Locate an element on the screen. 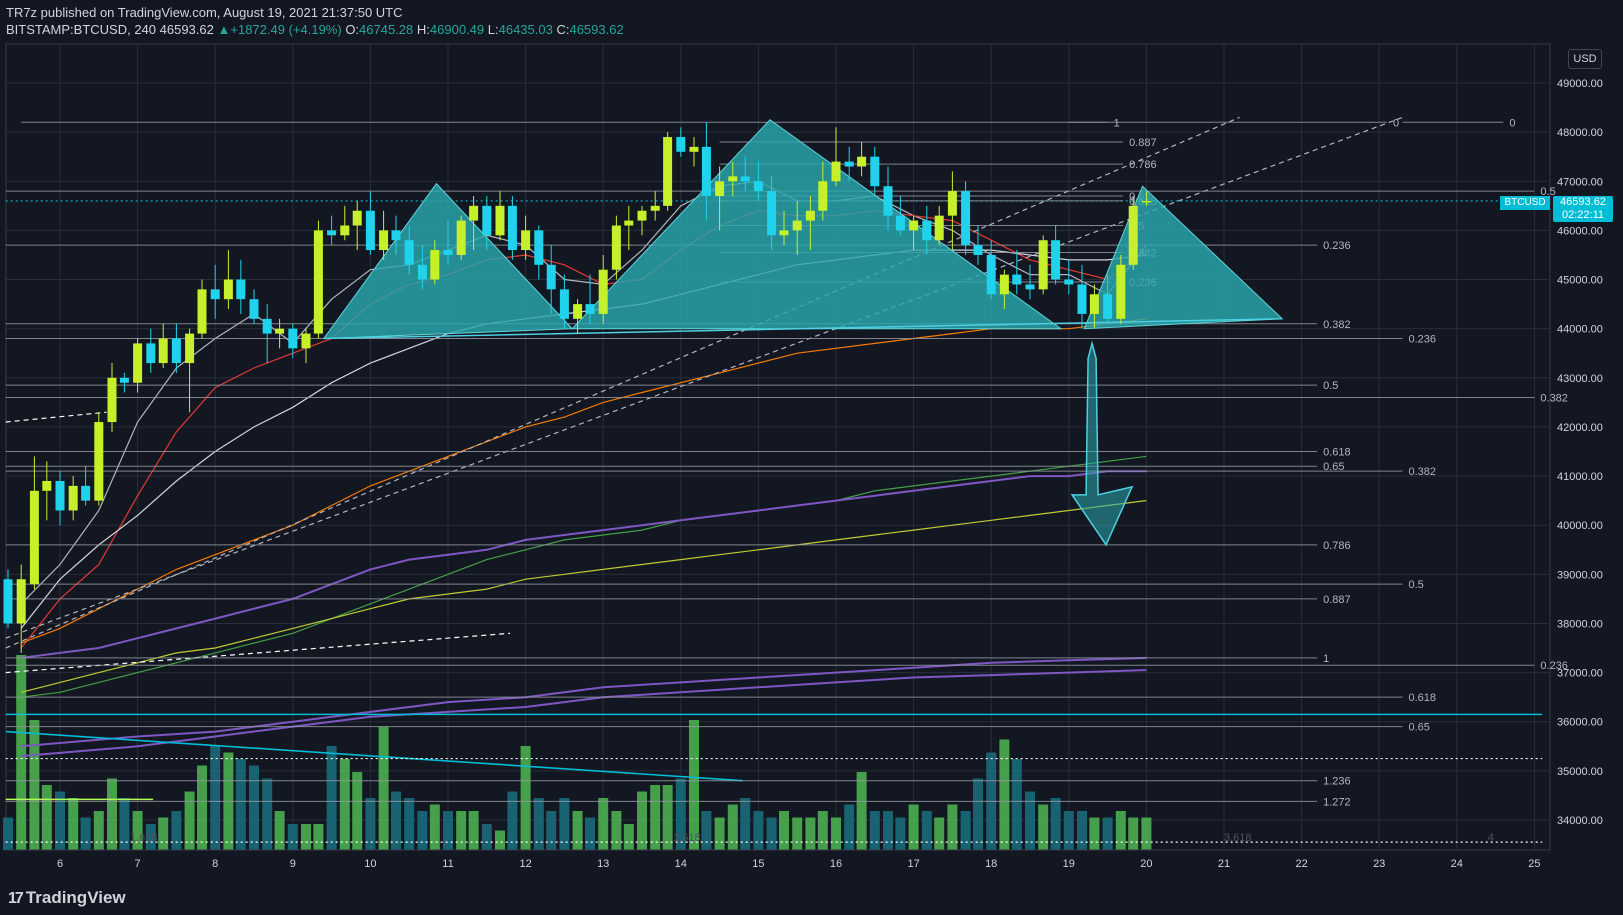 This screenshot has width=1623, height=915. fib-level-label: 0.65 is located at coordinates (1418, 728).